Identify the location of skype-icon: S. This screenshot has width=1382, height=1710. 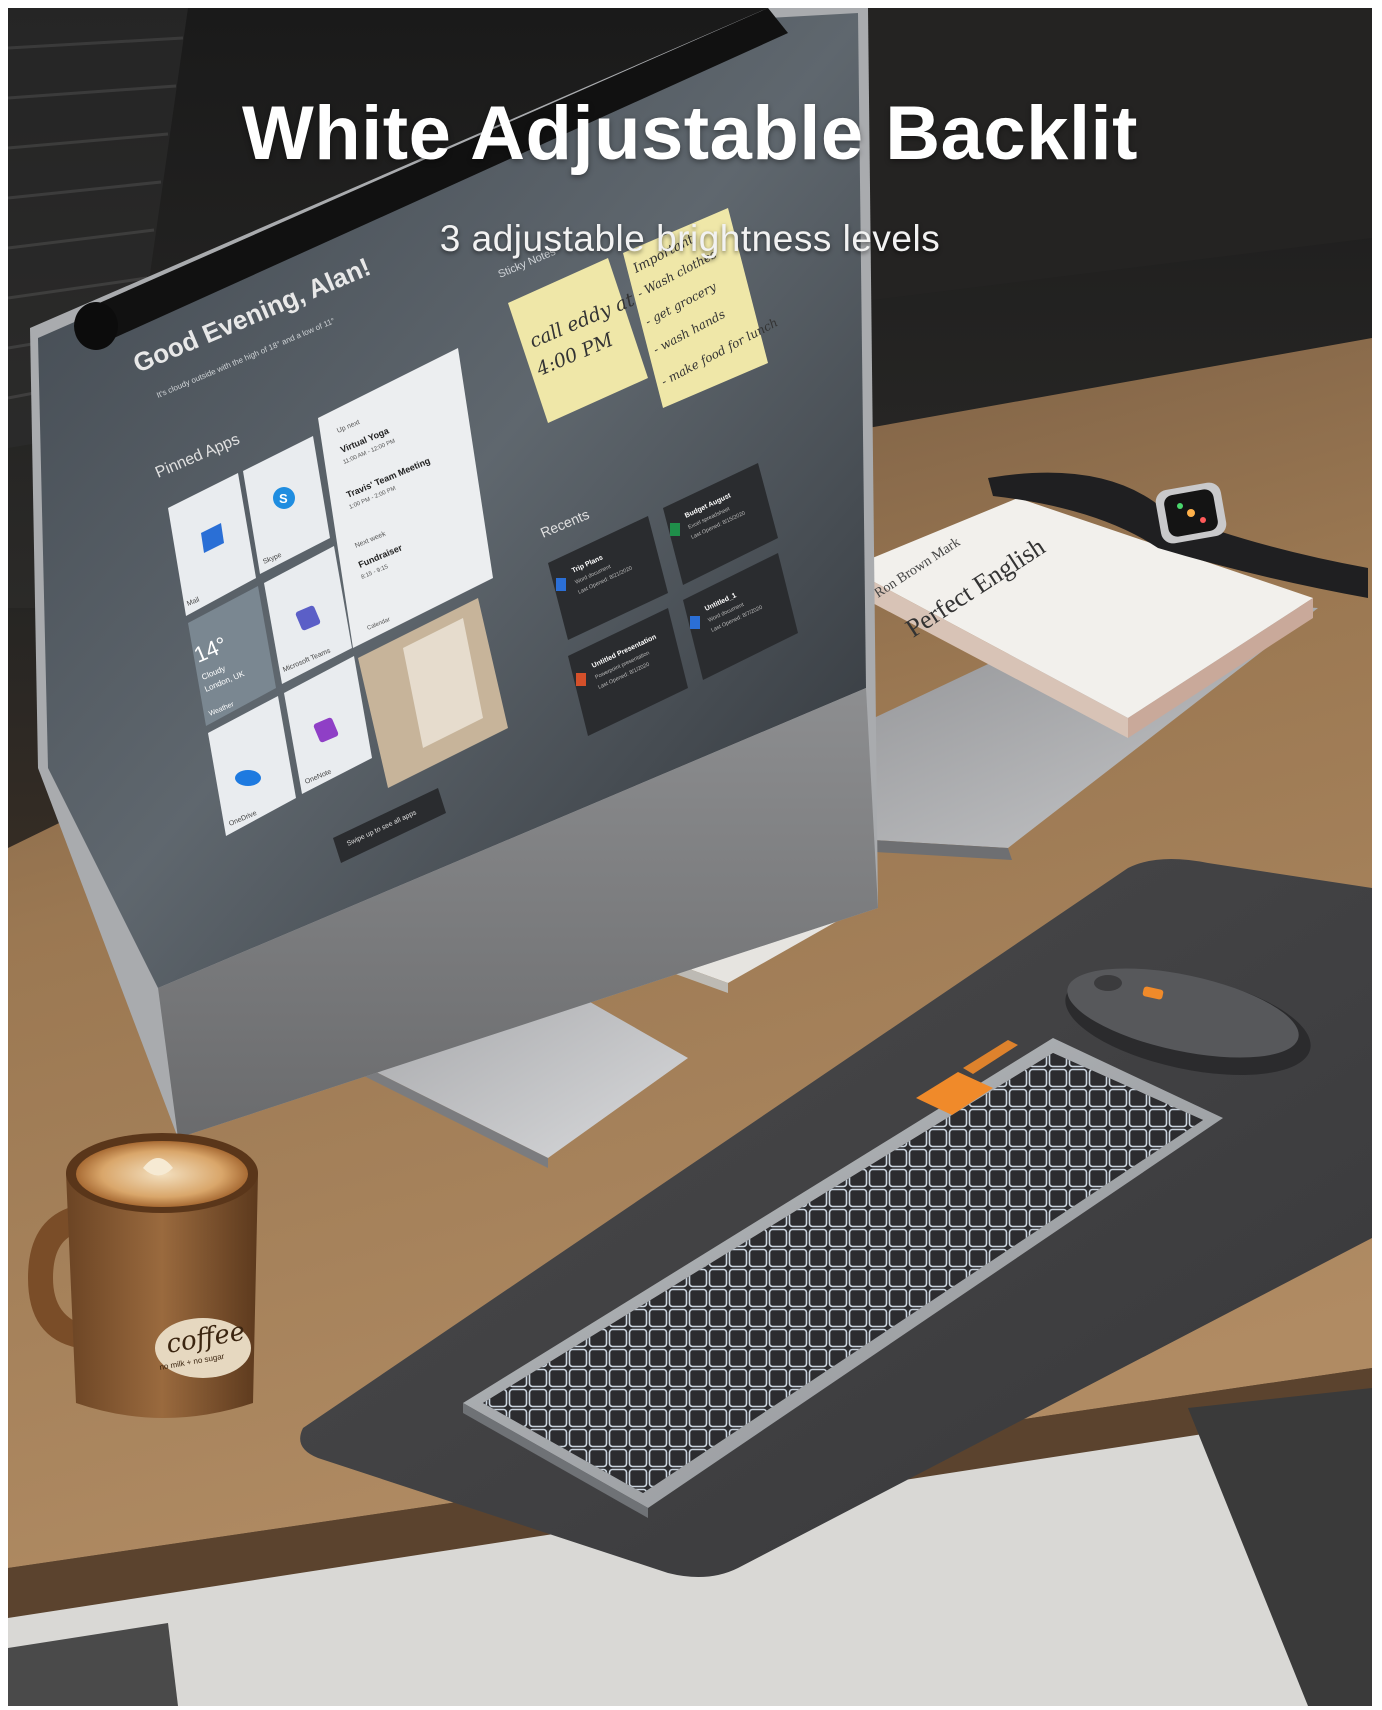
(284, 498).